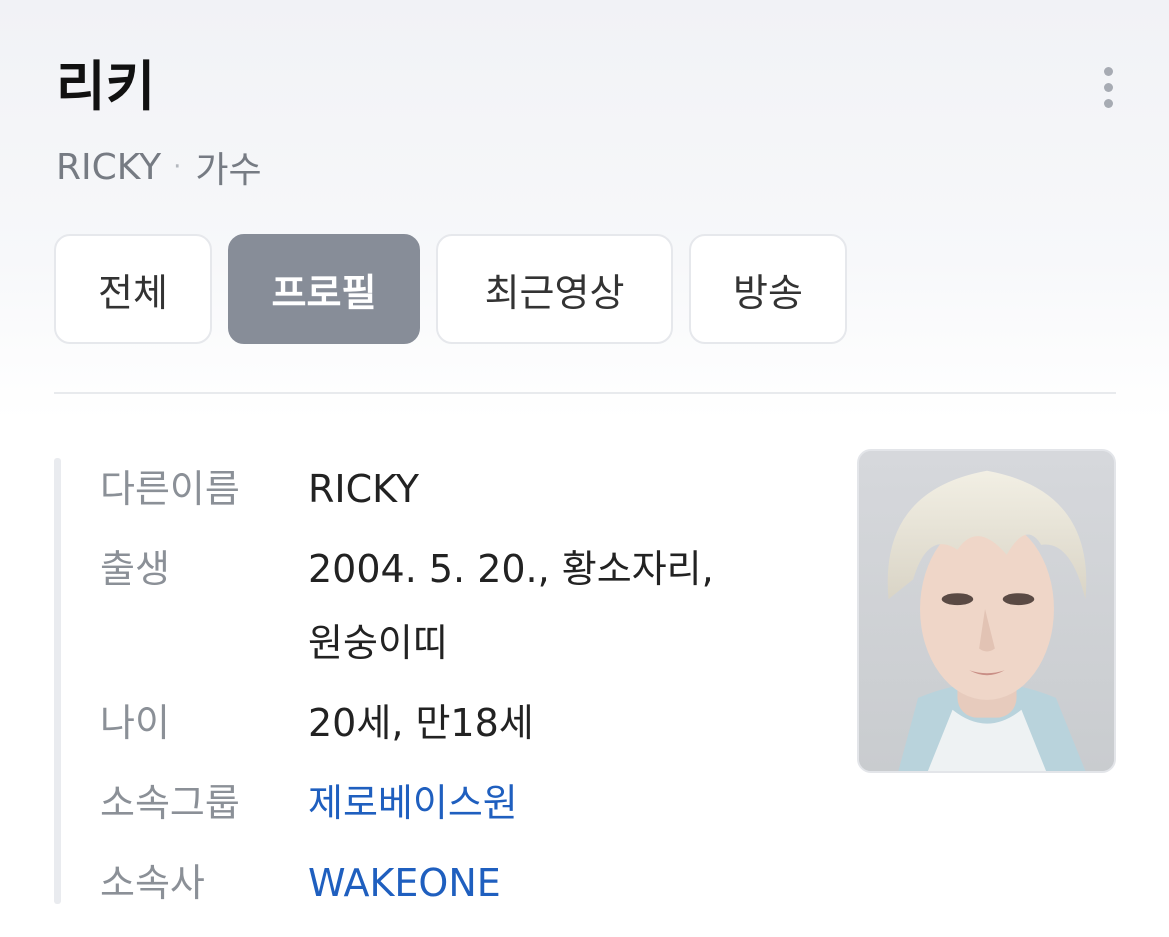 This screenshot has height=937, width=1169. What do you see at coordinates (1108, 87) in the screenshot?
I see `more-options-button` at bounding box center [1108, 87].